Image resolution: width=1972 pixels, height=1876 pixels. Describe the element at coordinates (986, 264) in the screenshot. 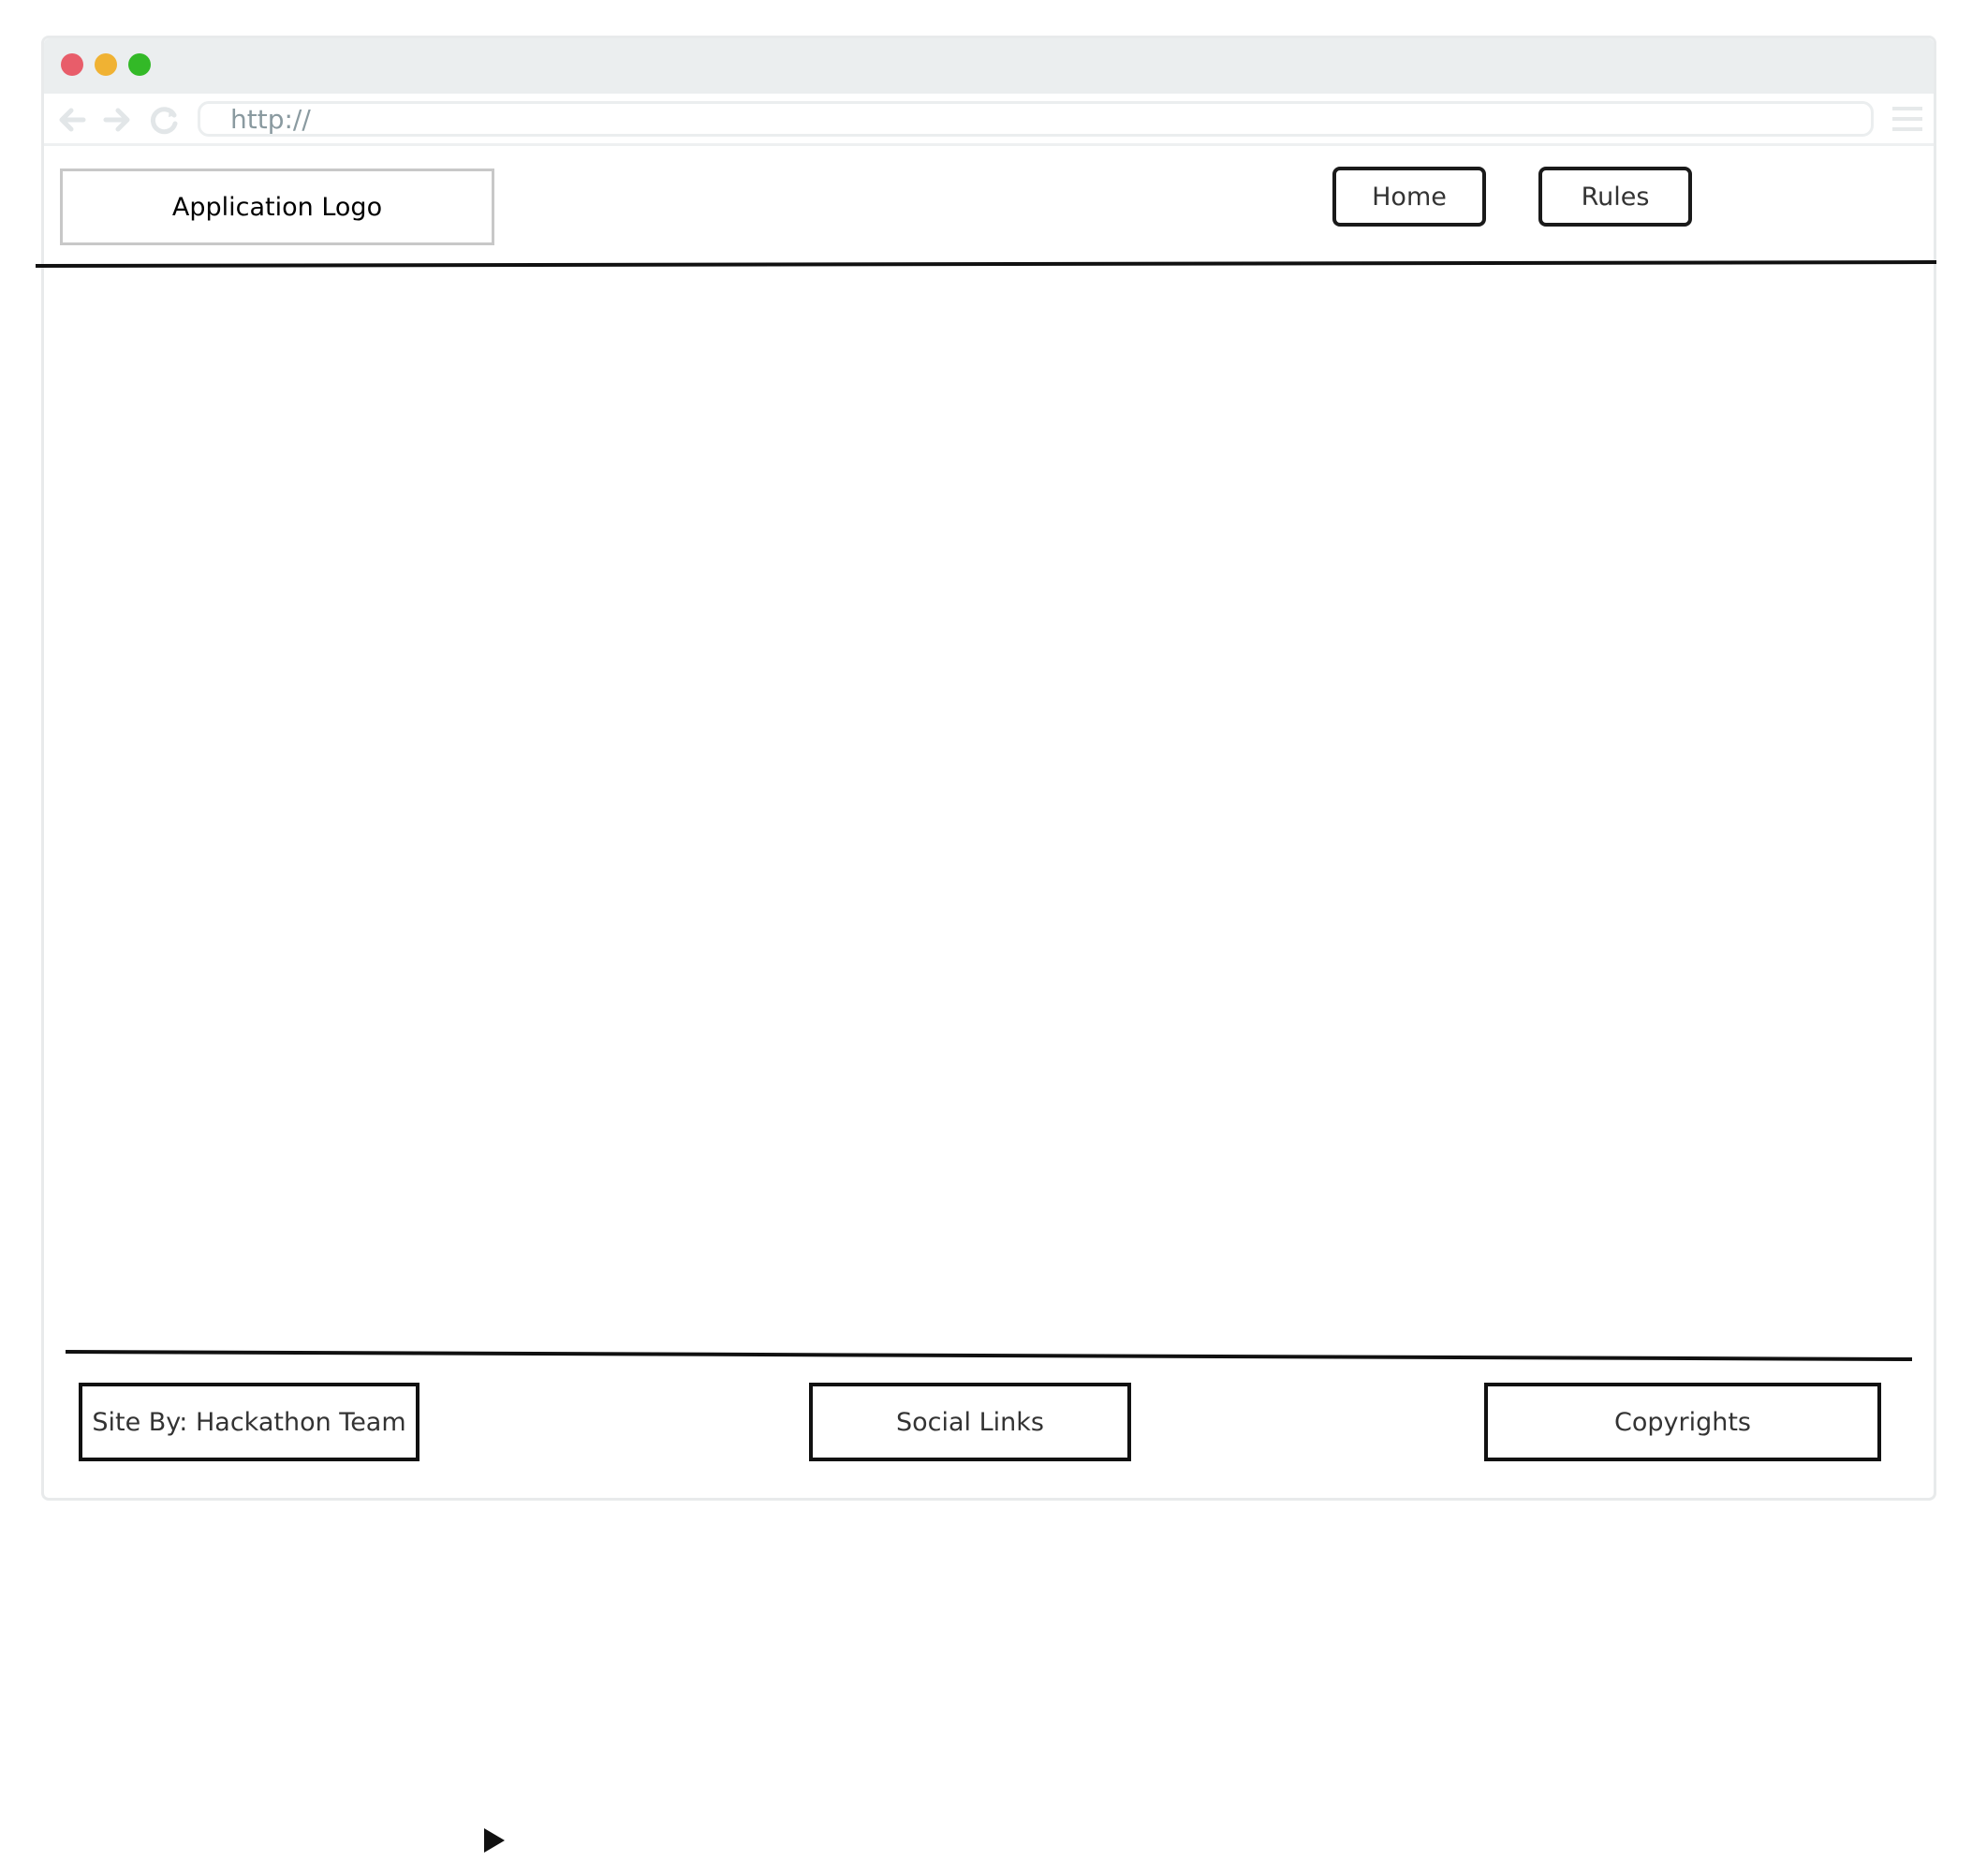

I see `header-divider` at that location.